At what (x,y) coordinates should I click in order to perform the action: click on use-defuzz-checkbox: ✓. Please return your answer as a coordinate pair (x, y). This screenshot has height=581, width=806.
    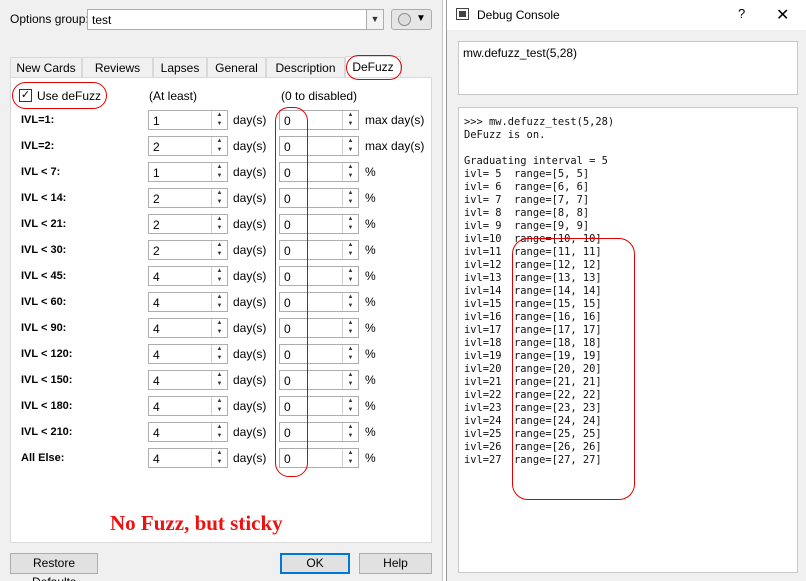
    Looking at the image, I should click on (25, 95).